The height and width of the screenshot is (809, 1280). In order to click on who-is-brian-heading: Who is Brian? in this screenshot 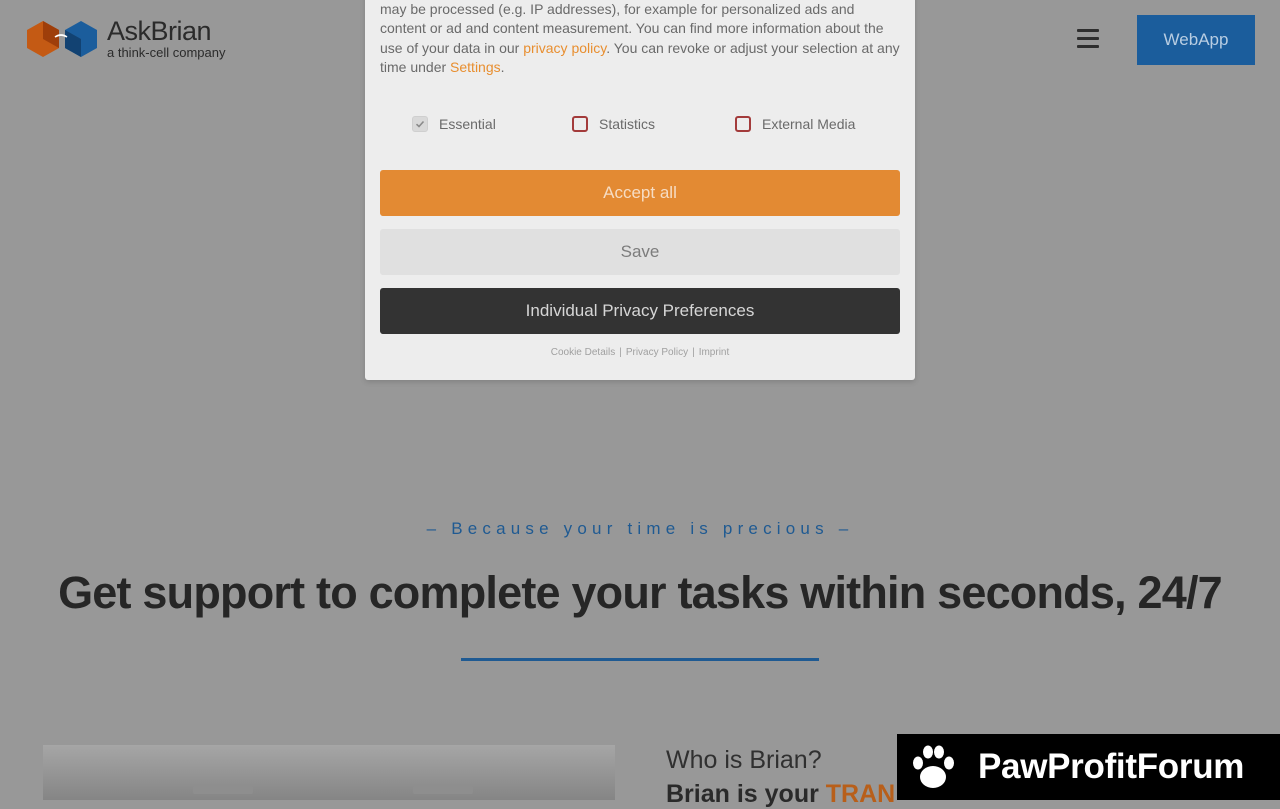, I will do `click(744, 760)`.